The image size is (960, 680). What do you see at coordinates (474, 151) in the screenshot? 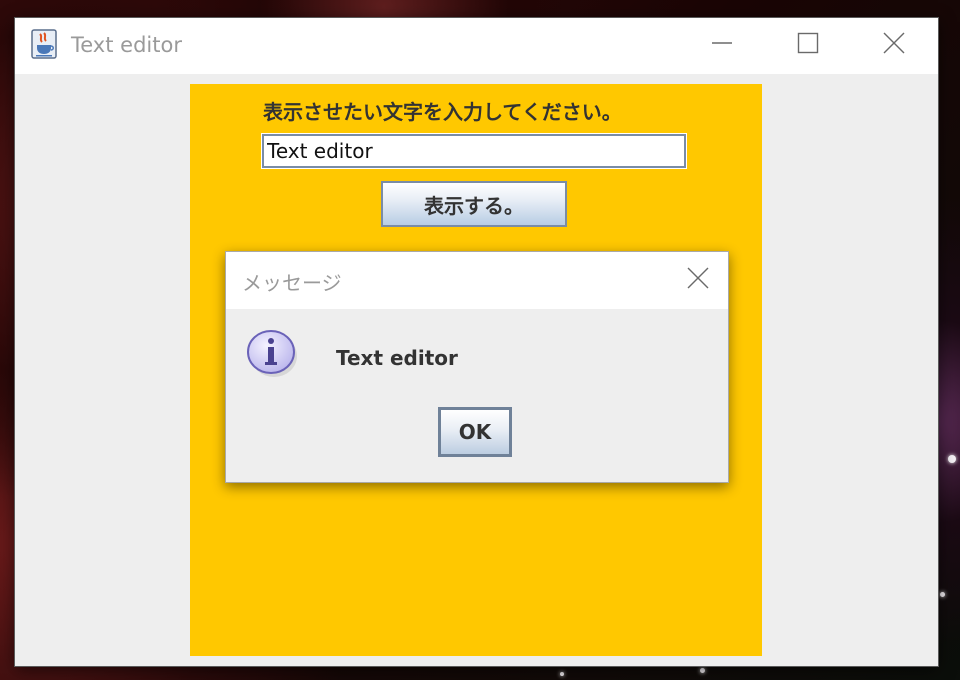
I see `text-input` at bounding box center [474, 151].